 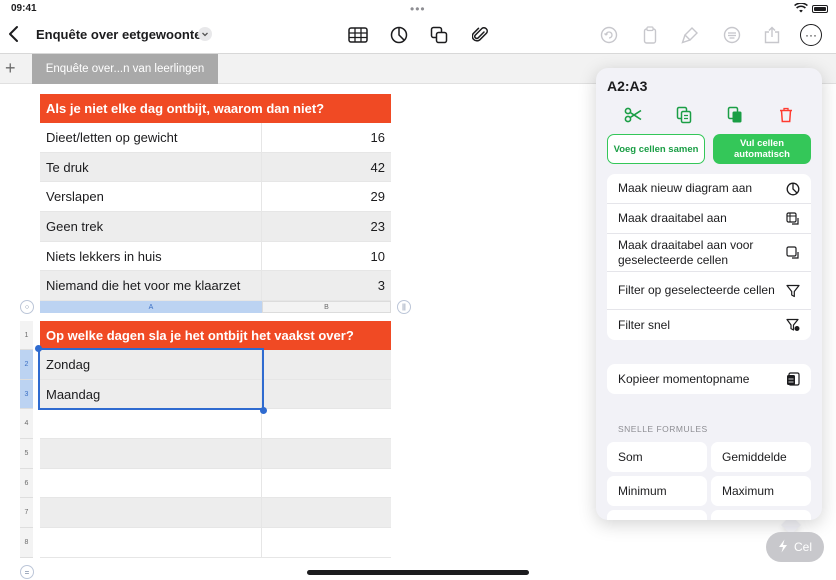 I want to click on cell-label: Niets lekkers in huis, so click(x=151, y=256).